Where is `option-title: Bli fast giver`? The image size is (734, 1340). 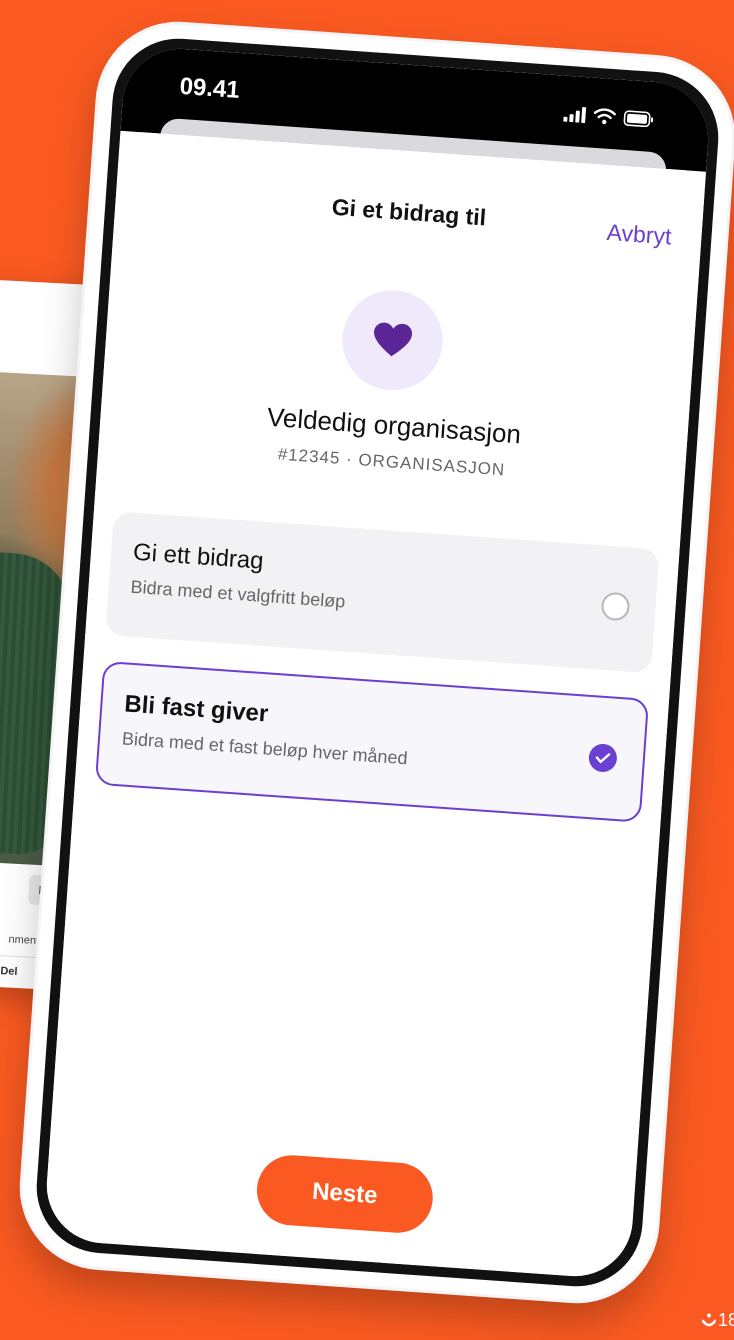 option-title: Bli fast giver is located at coordinates (196, 709).